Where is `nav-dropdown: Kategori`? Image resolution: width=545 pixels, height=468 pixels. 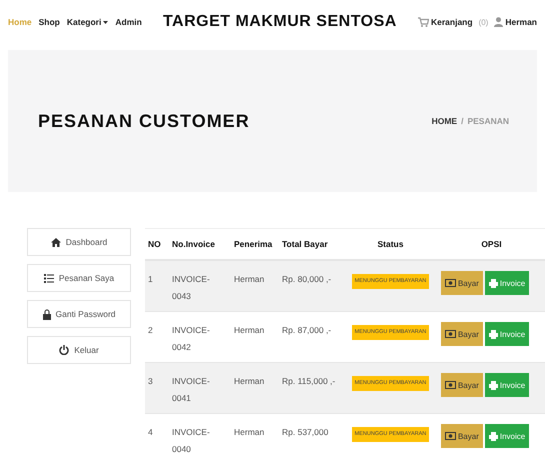
nav-dropdown: Kategori is located at coordinates (87, 22).